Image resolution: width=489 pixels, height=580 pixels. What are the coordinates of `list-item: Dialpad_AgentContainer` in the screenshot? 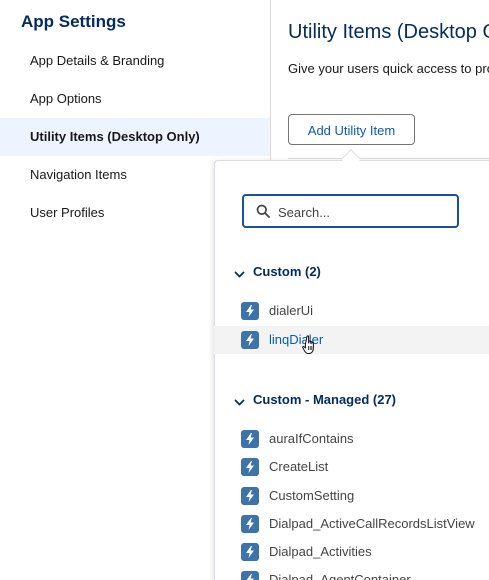 It's located at (351, 573).